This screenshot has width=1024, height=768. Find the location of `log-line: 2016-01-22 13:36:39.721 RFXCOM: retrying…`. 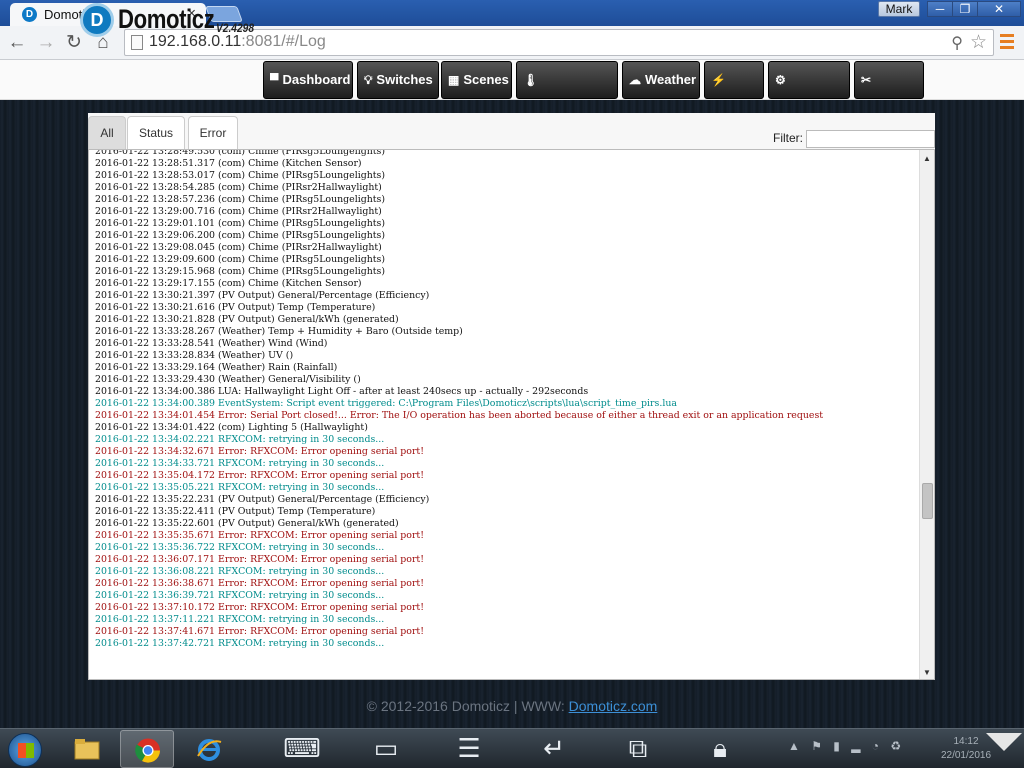

log-line: 2016-01-22 13:36:39.721 RFXCOM: retrying… is located at coordinates (240, 595).